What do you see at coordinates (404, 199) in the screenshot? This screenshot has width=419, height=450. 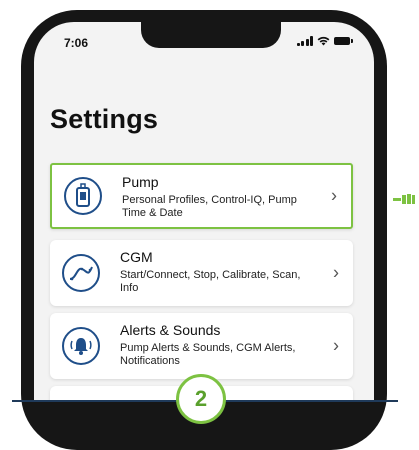 I see `tap-hand-icon` at bounding box center [404, 199].